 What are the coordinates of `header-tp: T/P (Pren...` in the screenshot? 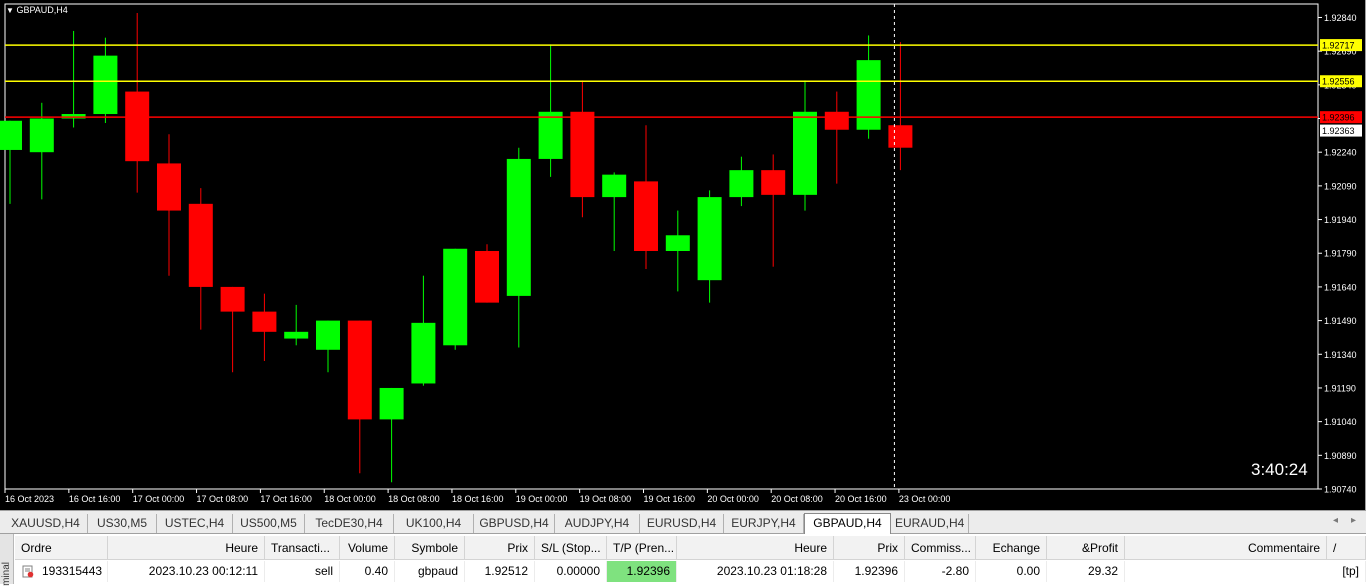 It's located at (642, 548).